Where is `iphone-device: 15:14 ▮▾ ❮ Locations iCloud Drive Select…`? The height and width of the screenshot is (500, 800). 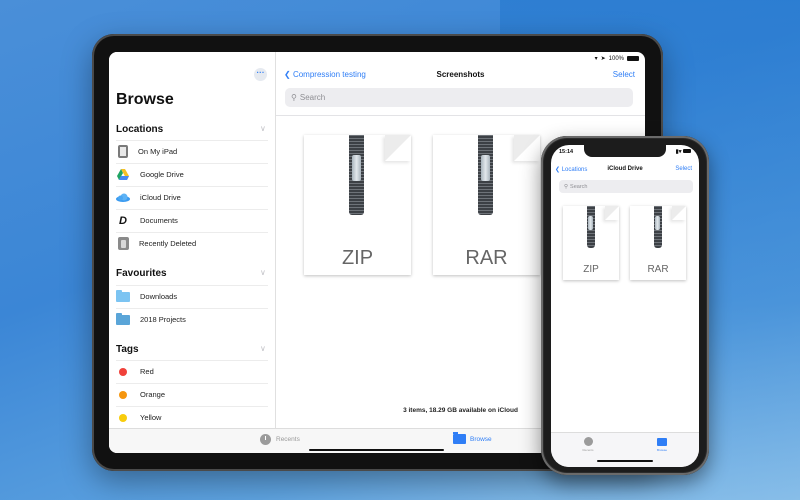
iphone-device: 15:14 ▮▾ ❮ Locations iCloud Drive Select… is located at coordinates (625, 305).